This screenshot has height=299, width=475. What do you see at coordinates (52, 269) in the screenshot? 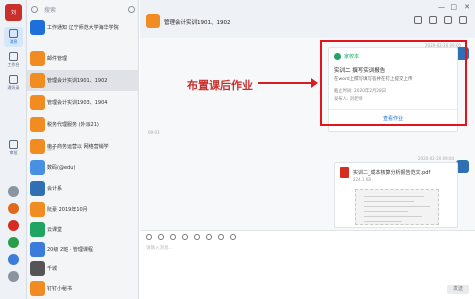
I see `conversation-name: 千城` at bounding box center [52, 269].